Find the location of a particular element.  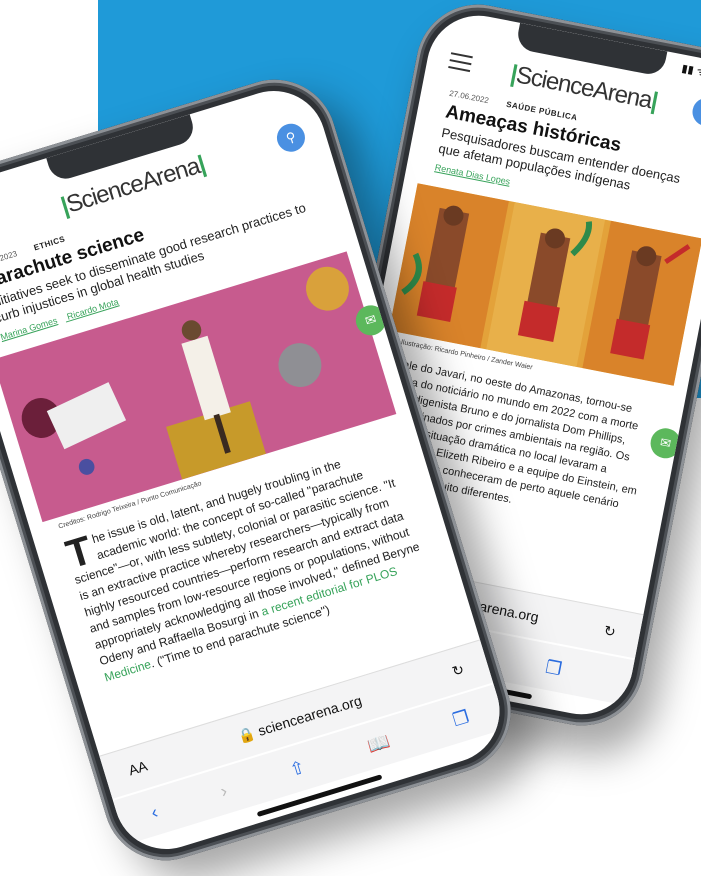

text-size-button: AA is located at coordinates (138, 768).